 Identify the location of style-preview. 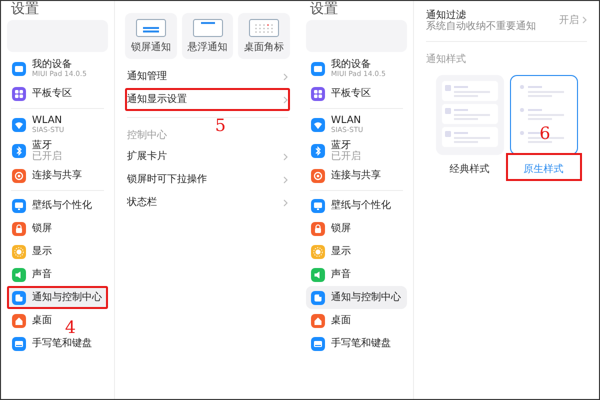
(544, 115).